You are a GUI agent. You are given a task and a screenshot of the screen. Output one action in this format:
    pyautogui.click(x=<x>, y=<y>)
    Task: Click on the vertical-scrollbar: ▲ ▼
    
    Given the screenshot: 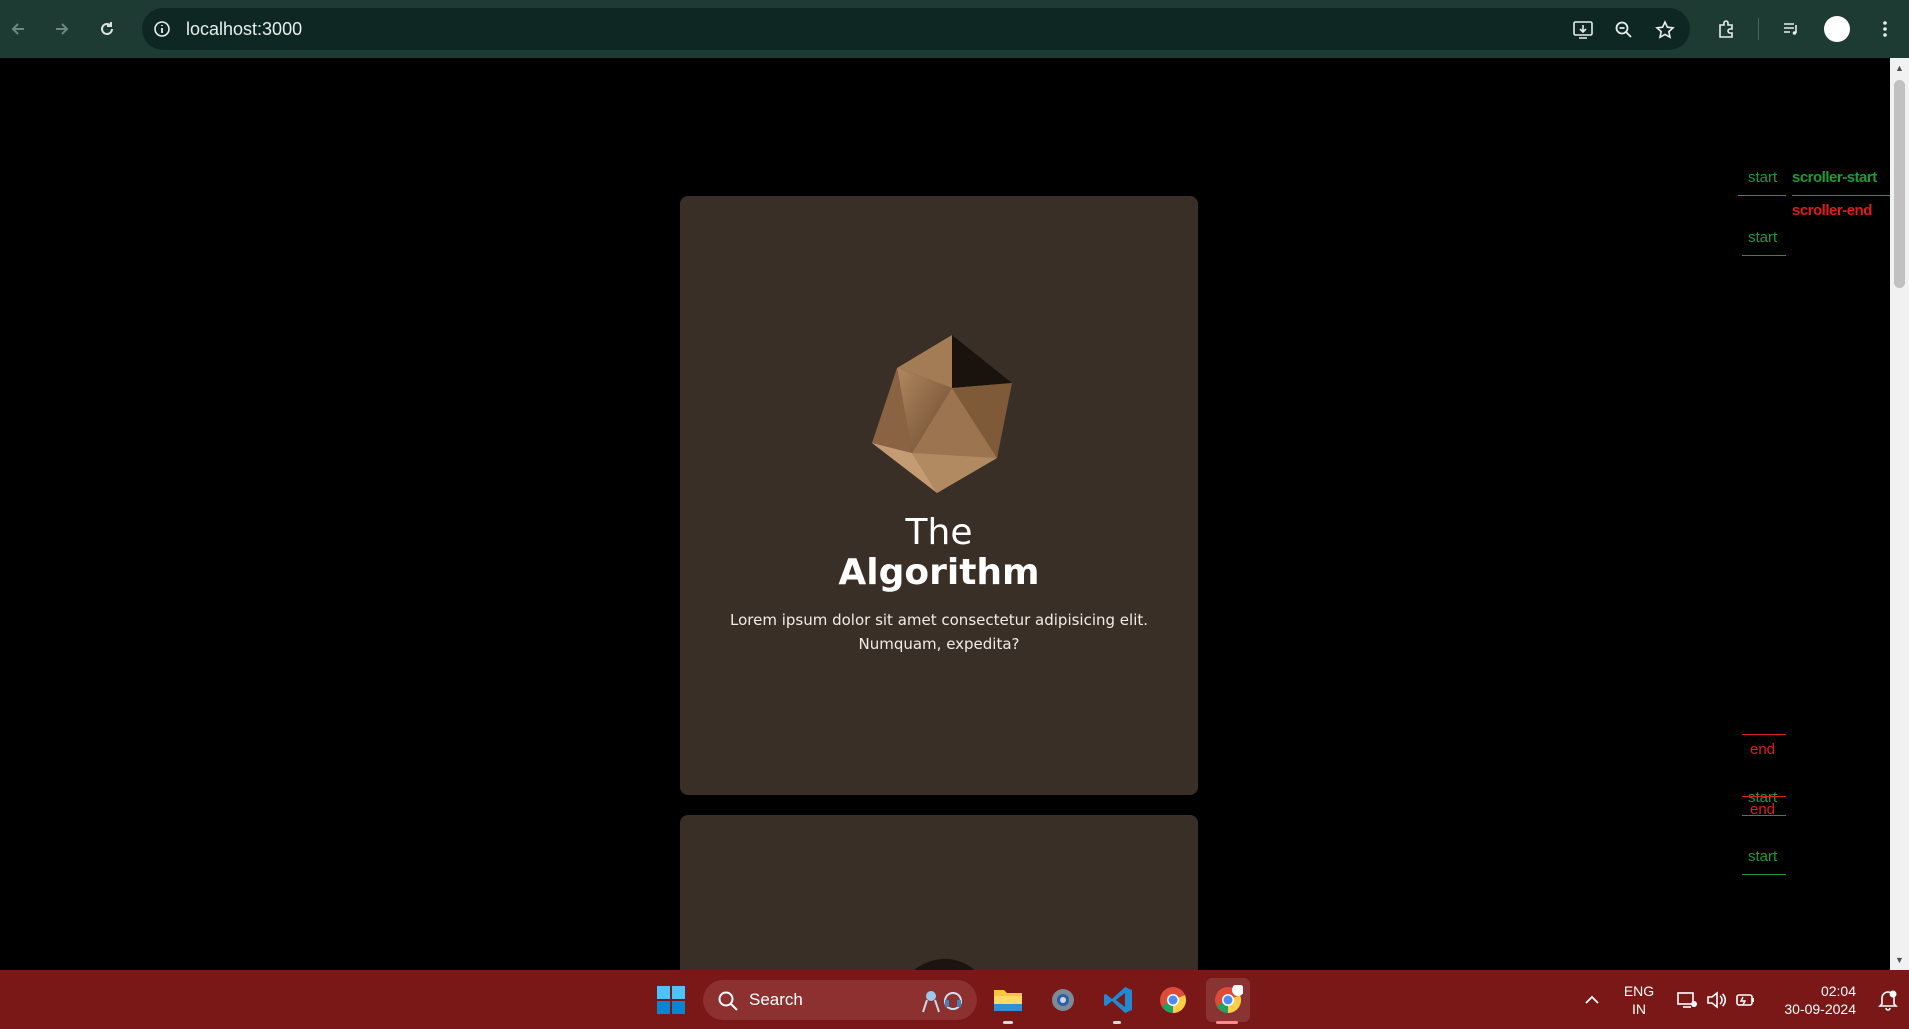 What is the action you would take?
    pyautogui.click(x=1899, y=514)
    